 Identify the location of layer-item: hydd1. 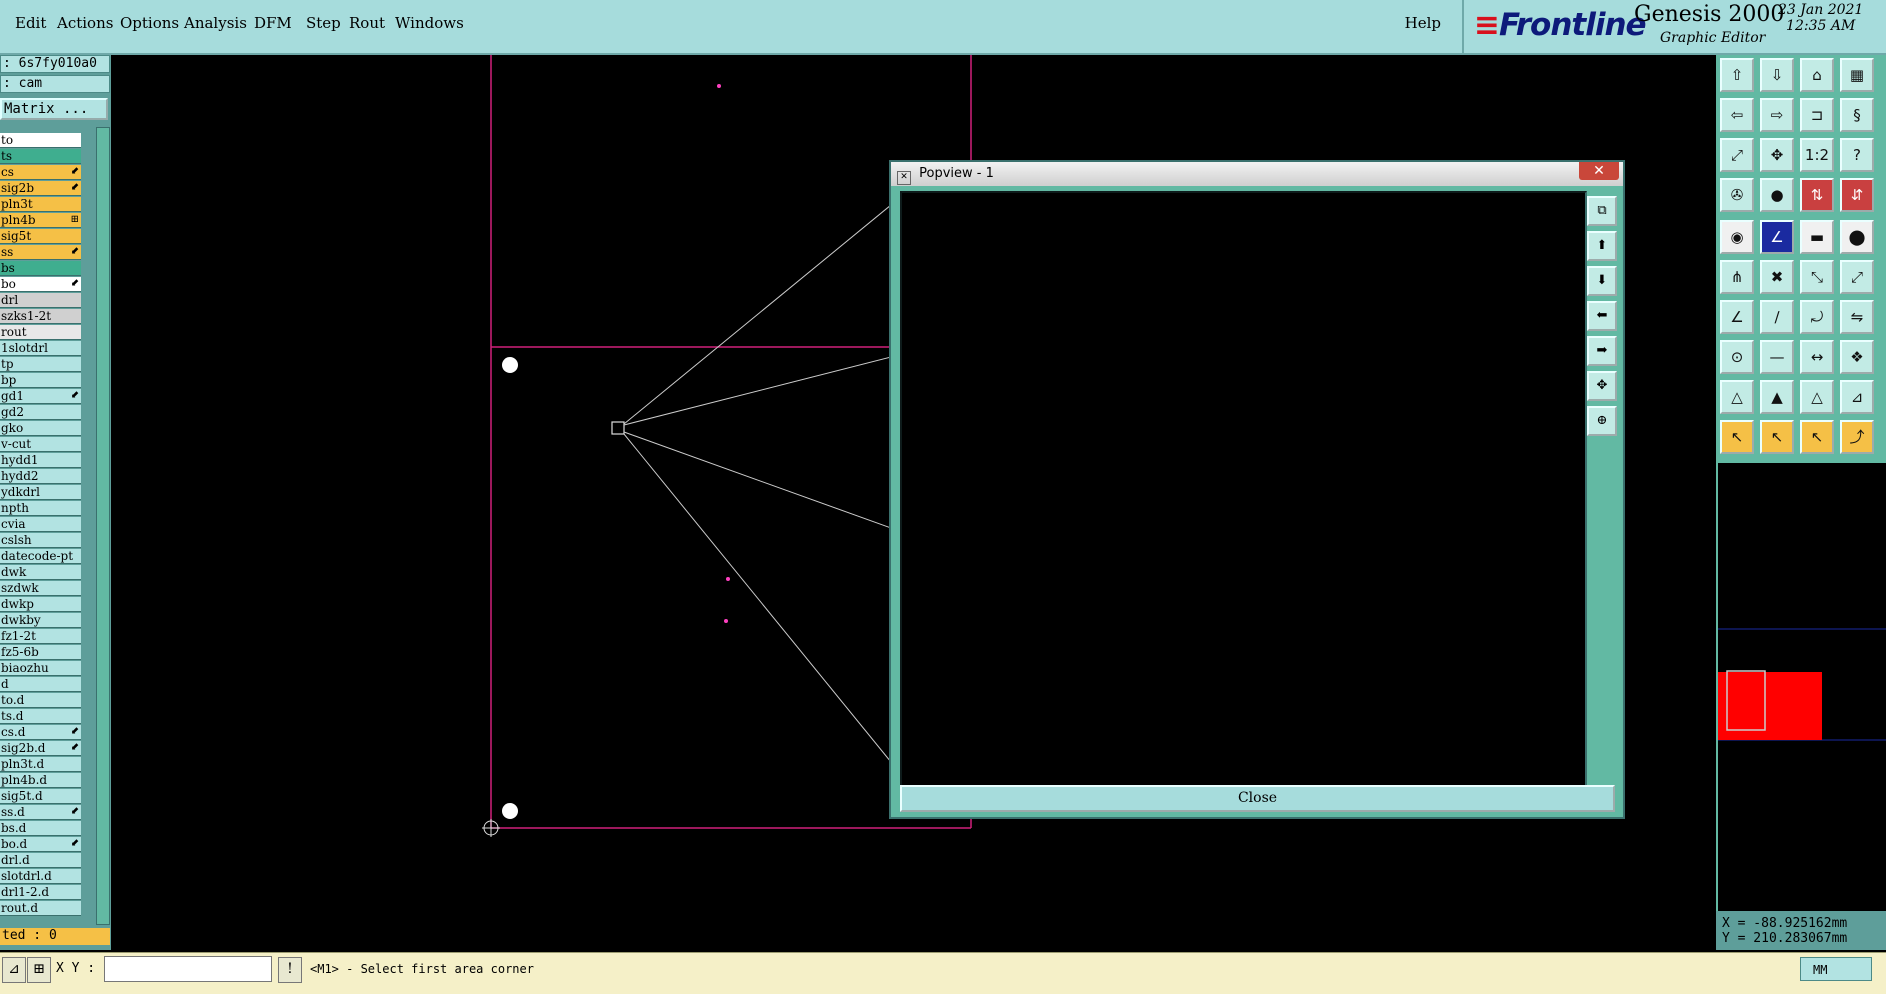
(40, 460).